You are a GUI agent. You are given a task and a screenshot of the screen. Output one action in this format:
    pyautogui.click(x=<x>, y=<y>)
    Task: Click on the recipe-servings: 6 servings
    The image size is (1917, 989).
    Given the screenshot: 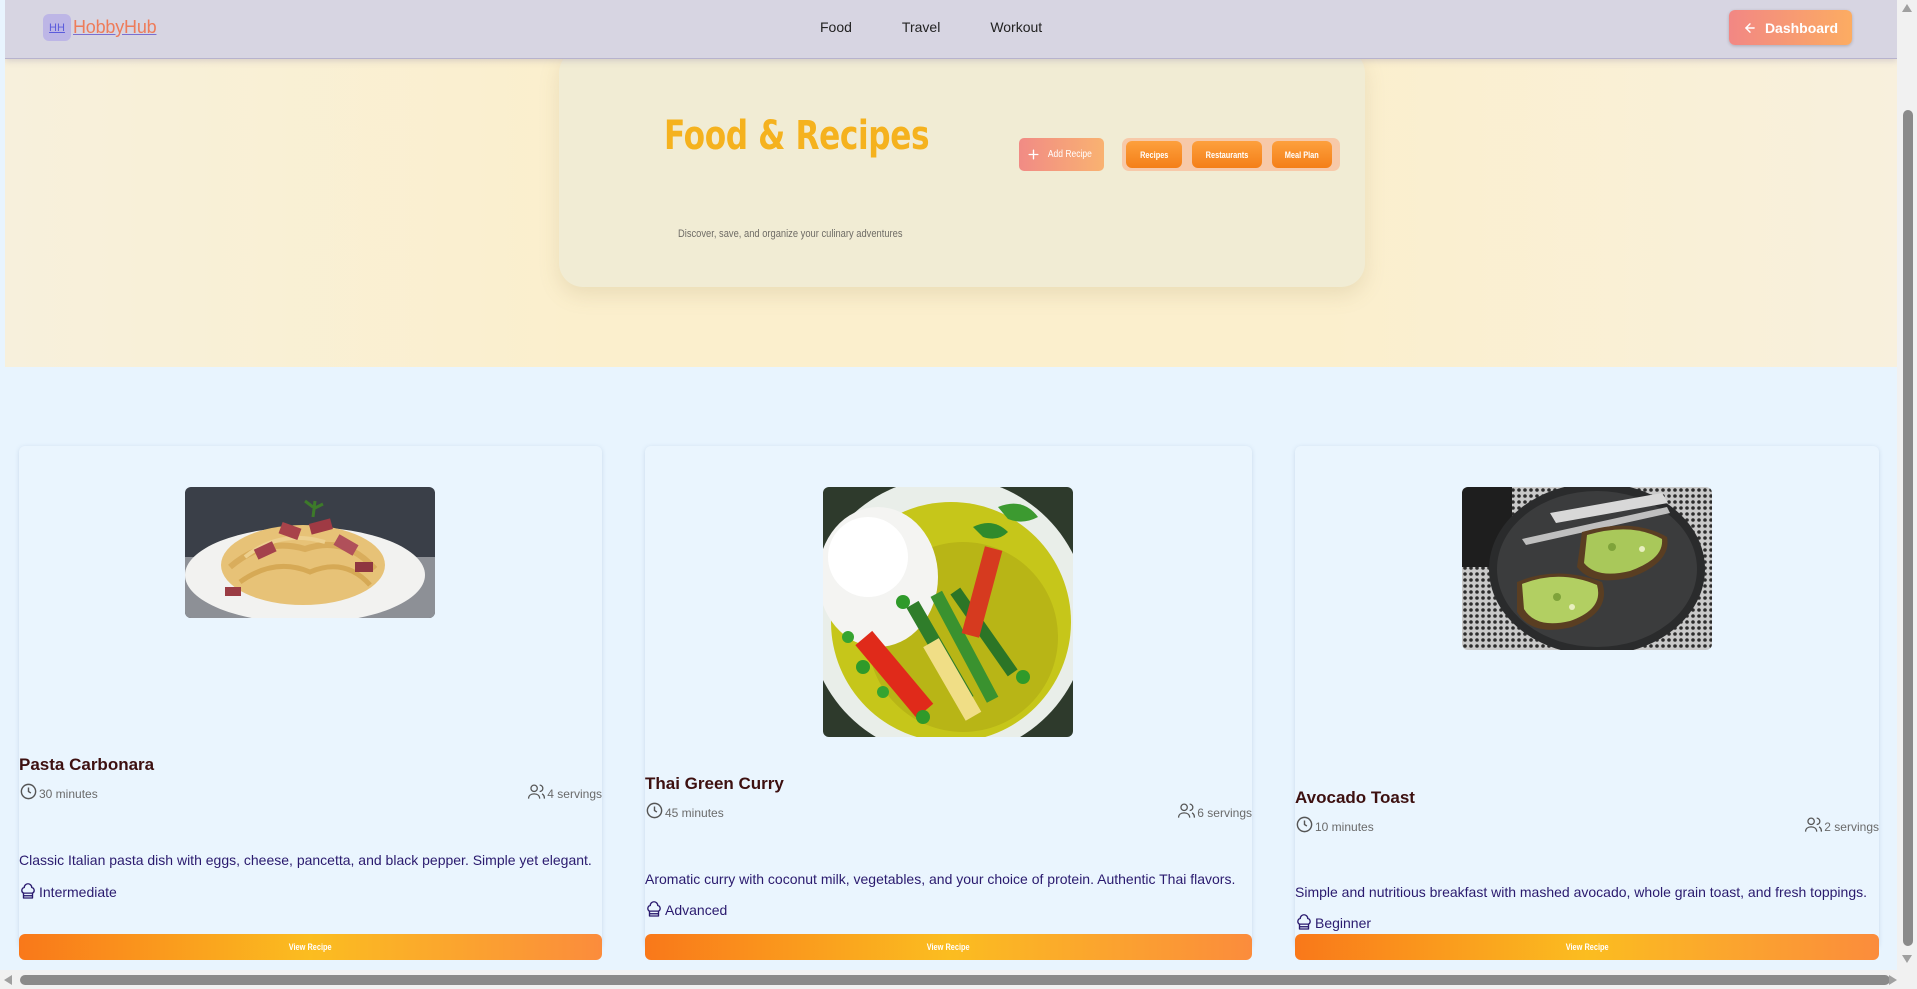 What is the action you would take?
    pyautogui.click(x=1214, y=810)
    